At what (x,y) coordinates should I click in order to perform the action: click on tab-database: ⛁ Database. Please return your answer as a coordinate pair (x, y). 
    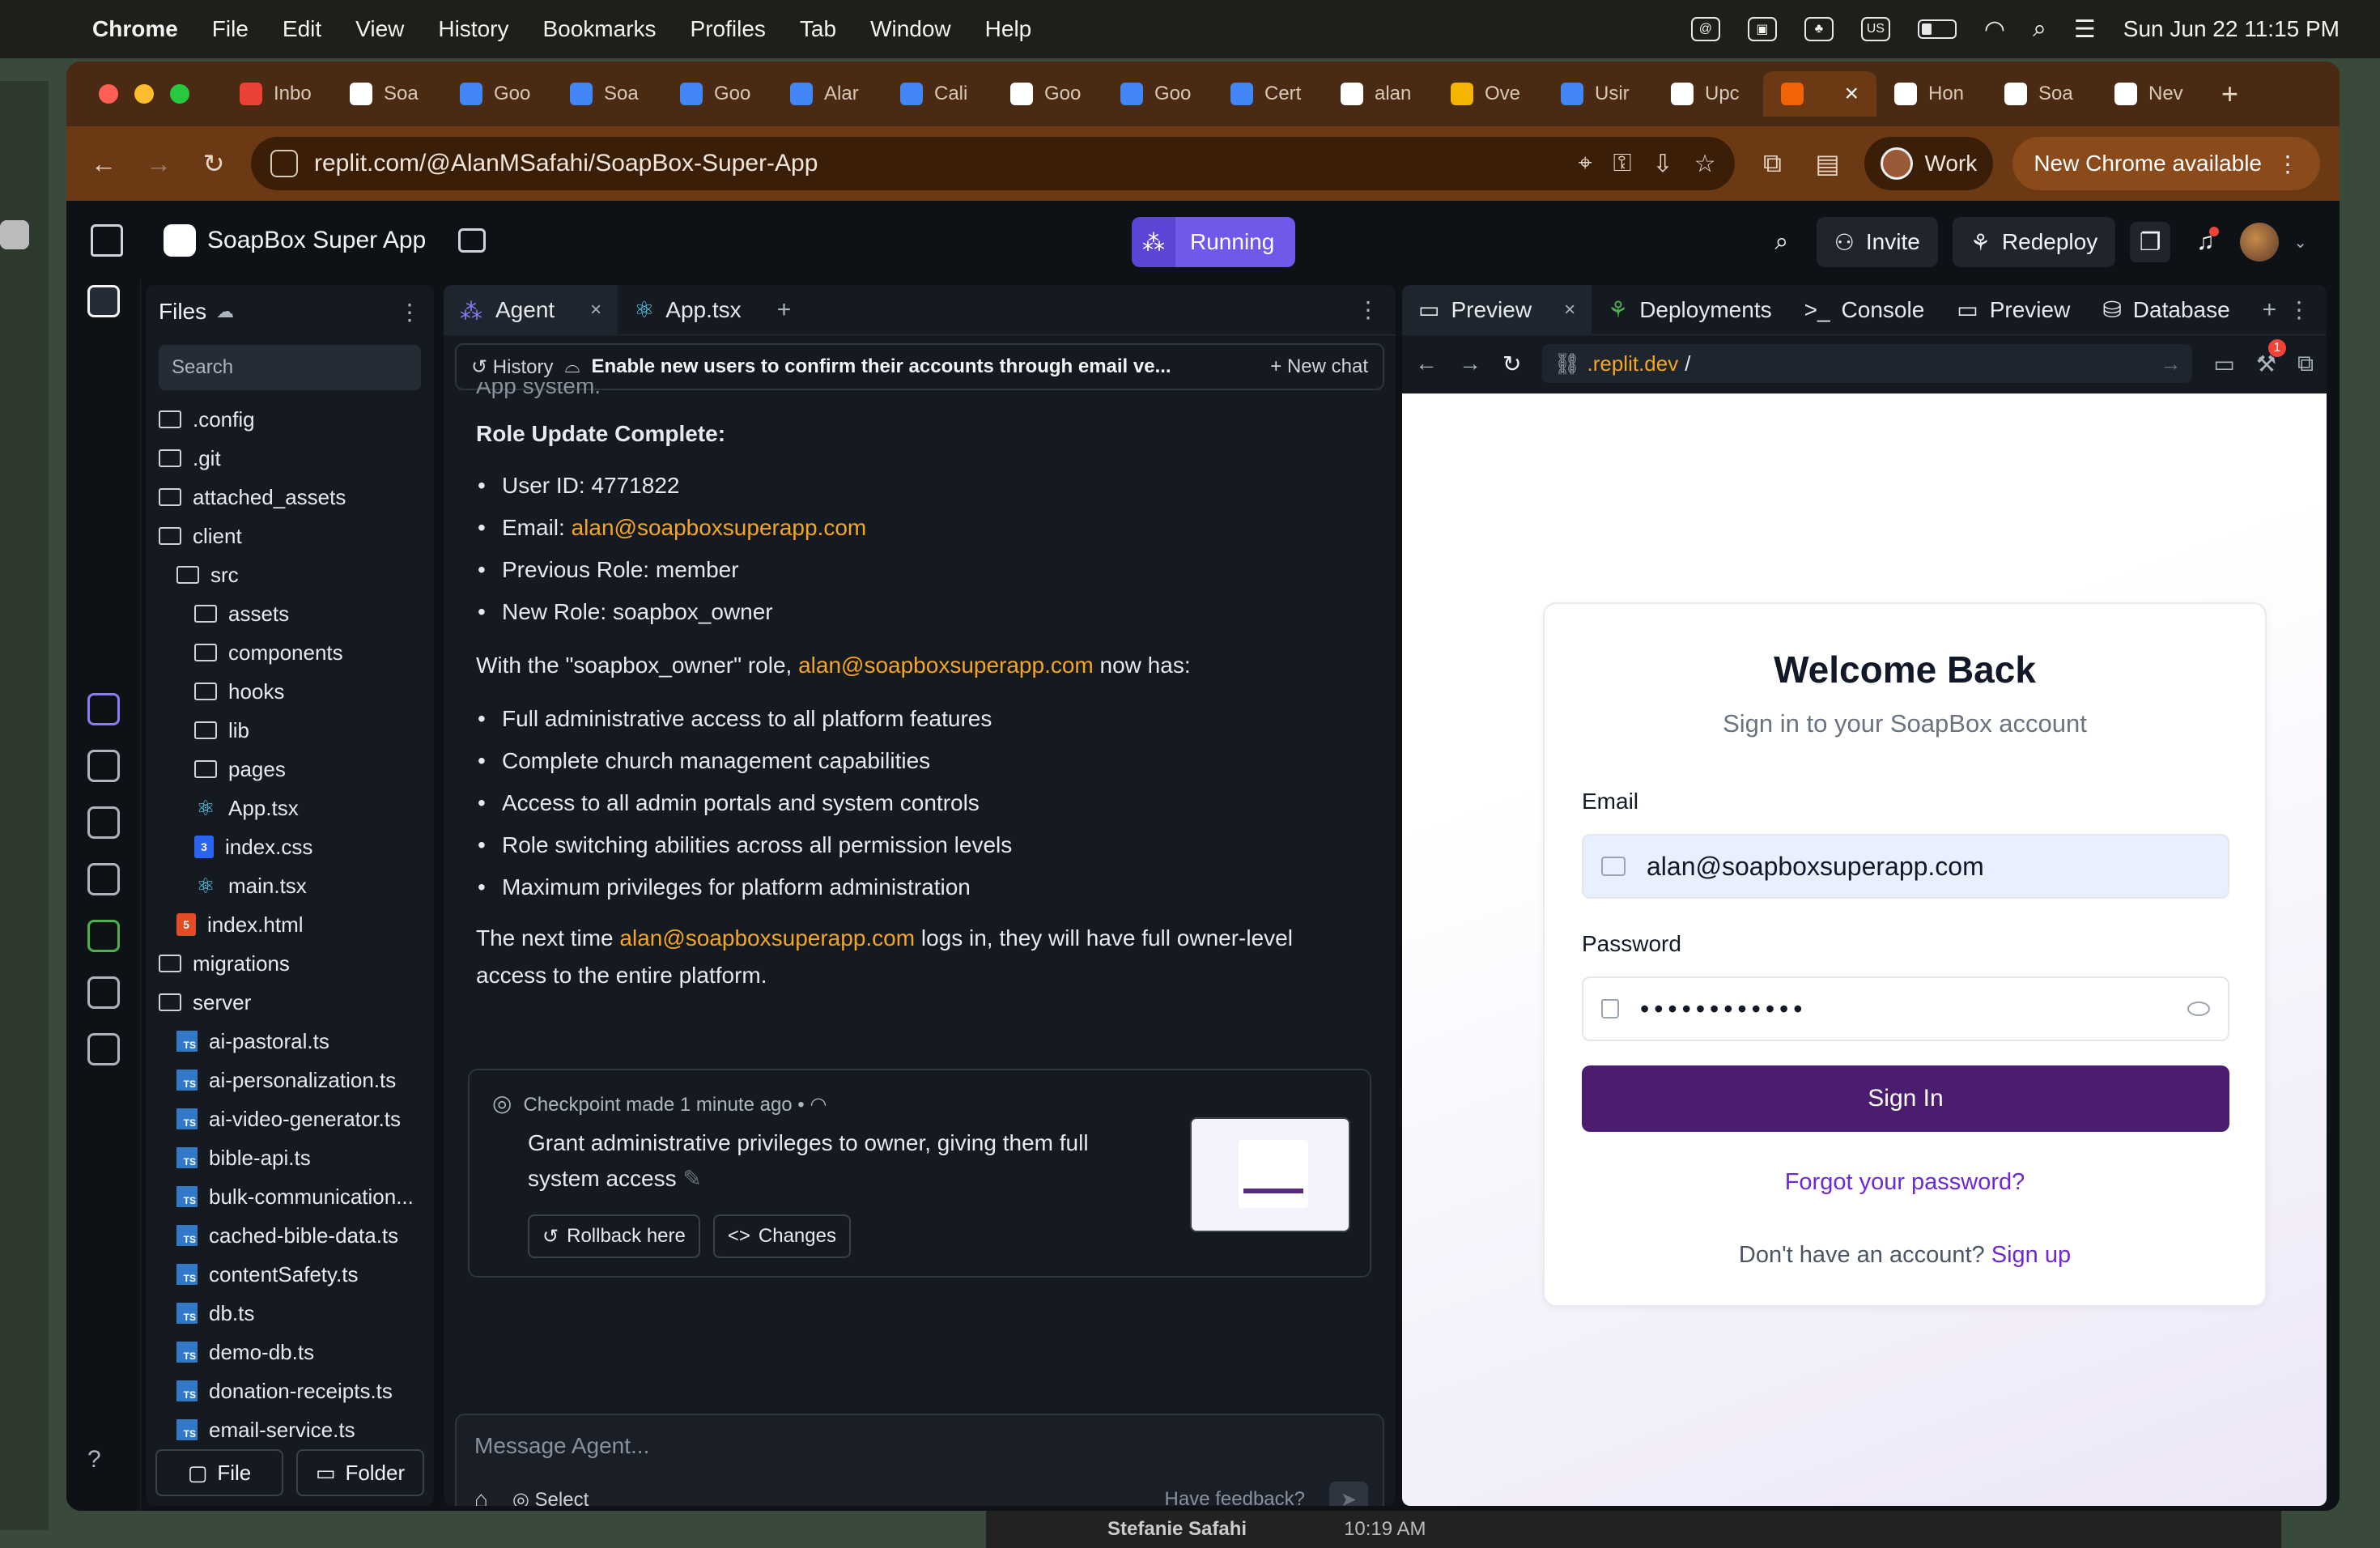
    Looking at the image, I should click on (2166, 310).